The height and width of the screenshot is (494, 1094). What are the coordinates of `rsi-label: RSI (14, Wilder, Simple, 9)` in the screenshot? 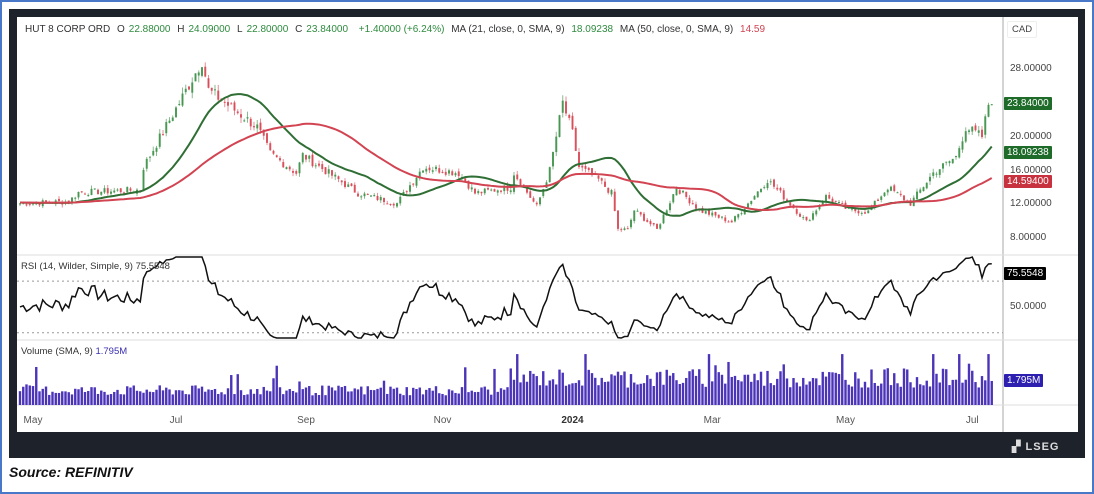 It's located at (77, 266).